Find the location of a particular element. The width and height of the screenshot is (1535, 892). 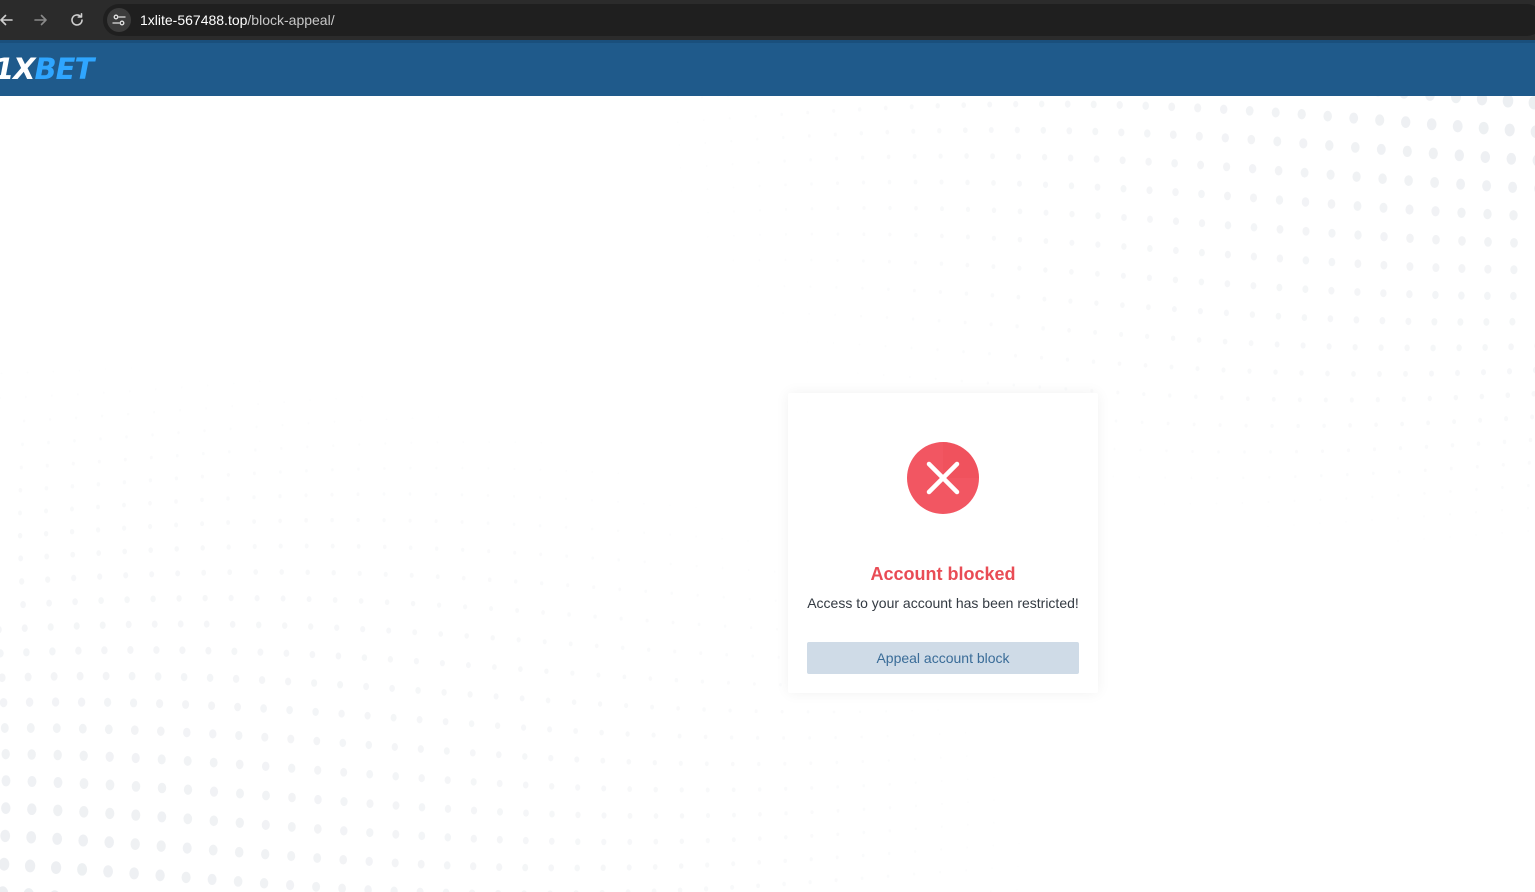

forward-button is located at coordinates (41, 20).